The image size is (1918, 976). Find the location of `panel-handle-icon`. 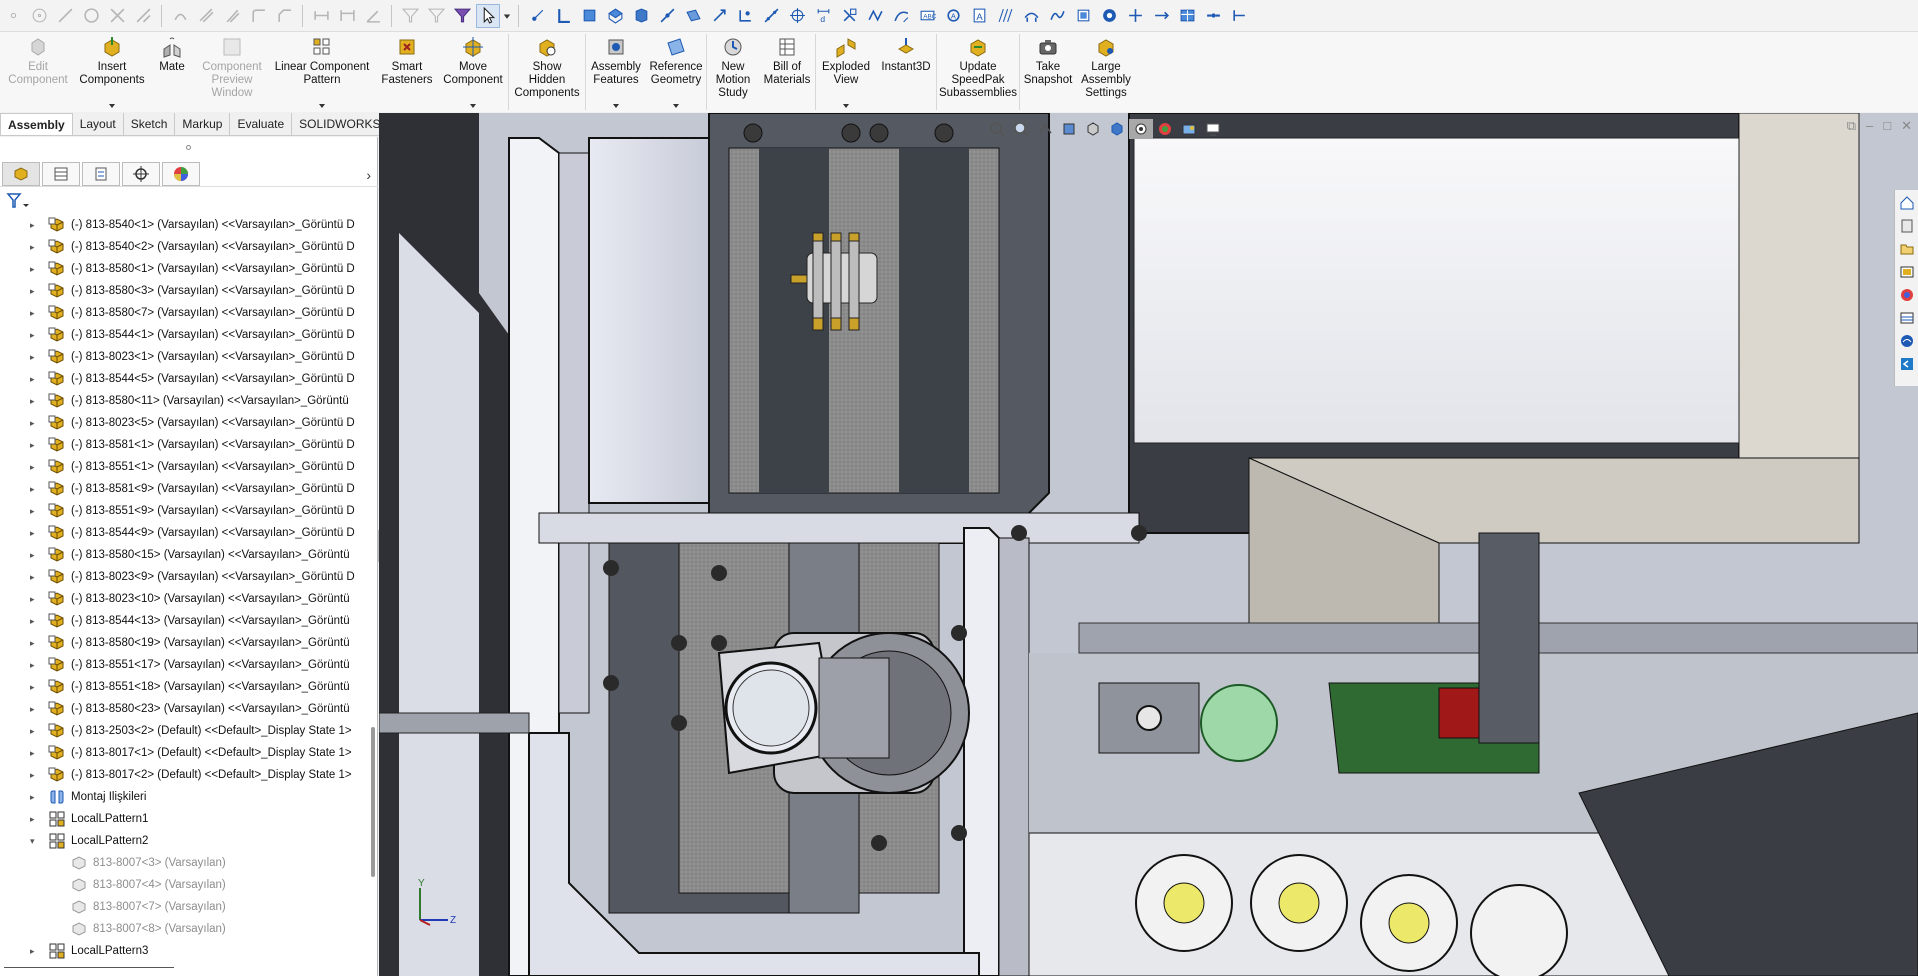

panel-handle-icon is located at coordinates (188, 147).